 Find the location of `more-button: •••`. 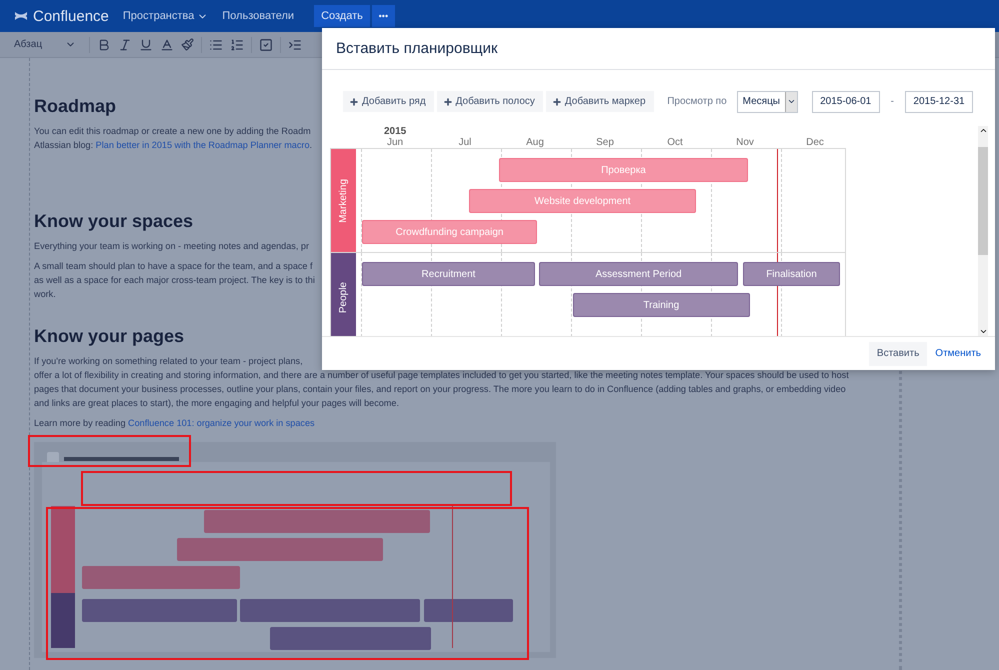

more-button: ••• is located at coordinates (382, 16).